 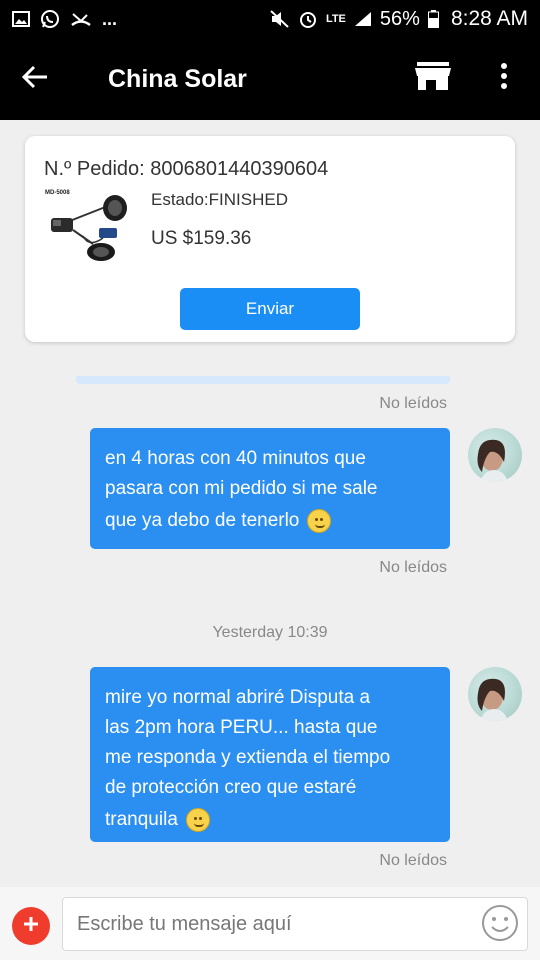 I want to click on product-thumbnail: MD-5008, so click(x=88, y=225).